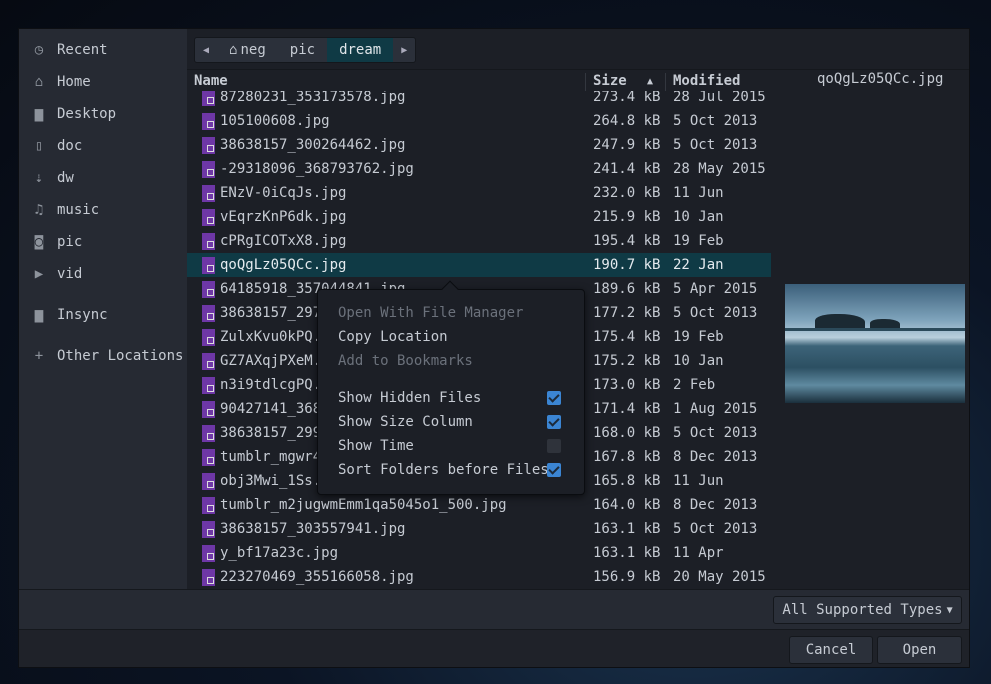 Image resolution: width=991 pixels, height=684 pixels. What do you see at coordinates (393, 337) in the screenshot?
I see `menu-item-copy-location: Copy Location` at bounding box center [393, 337].